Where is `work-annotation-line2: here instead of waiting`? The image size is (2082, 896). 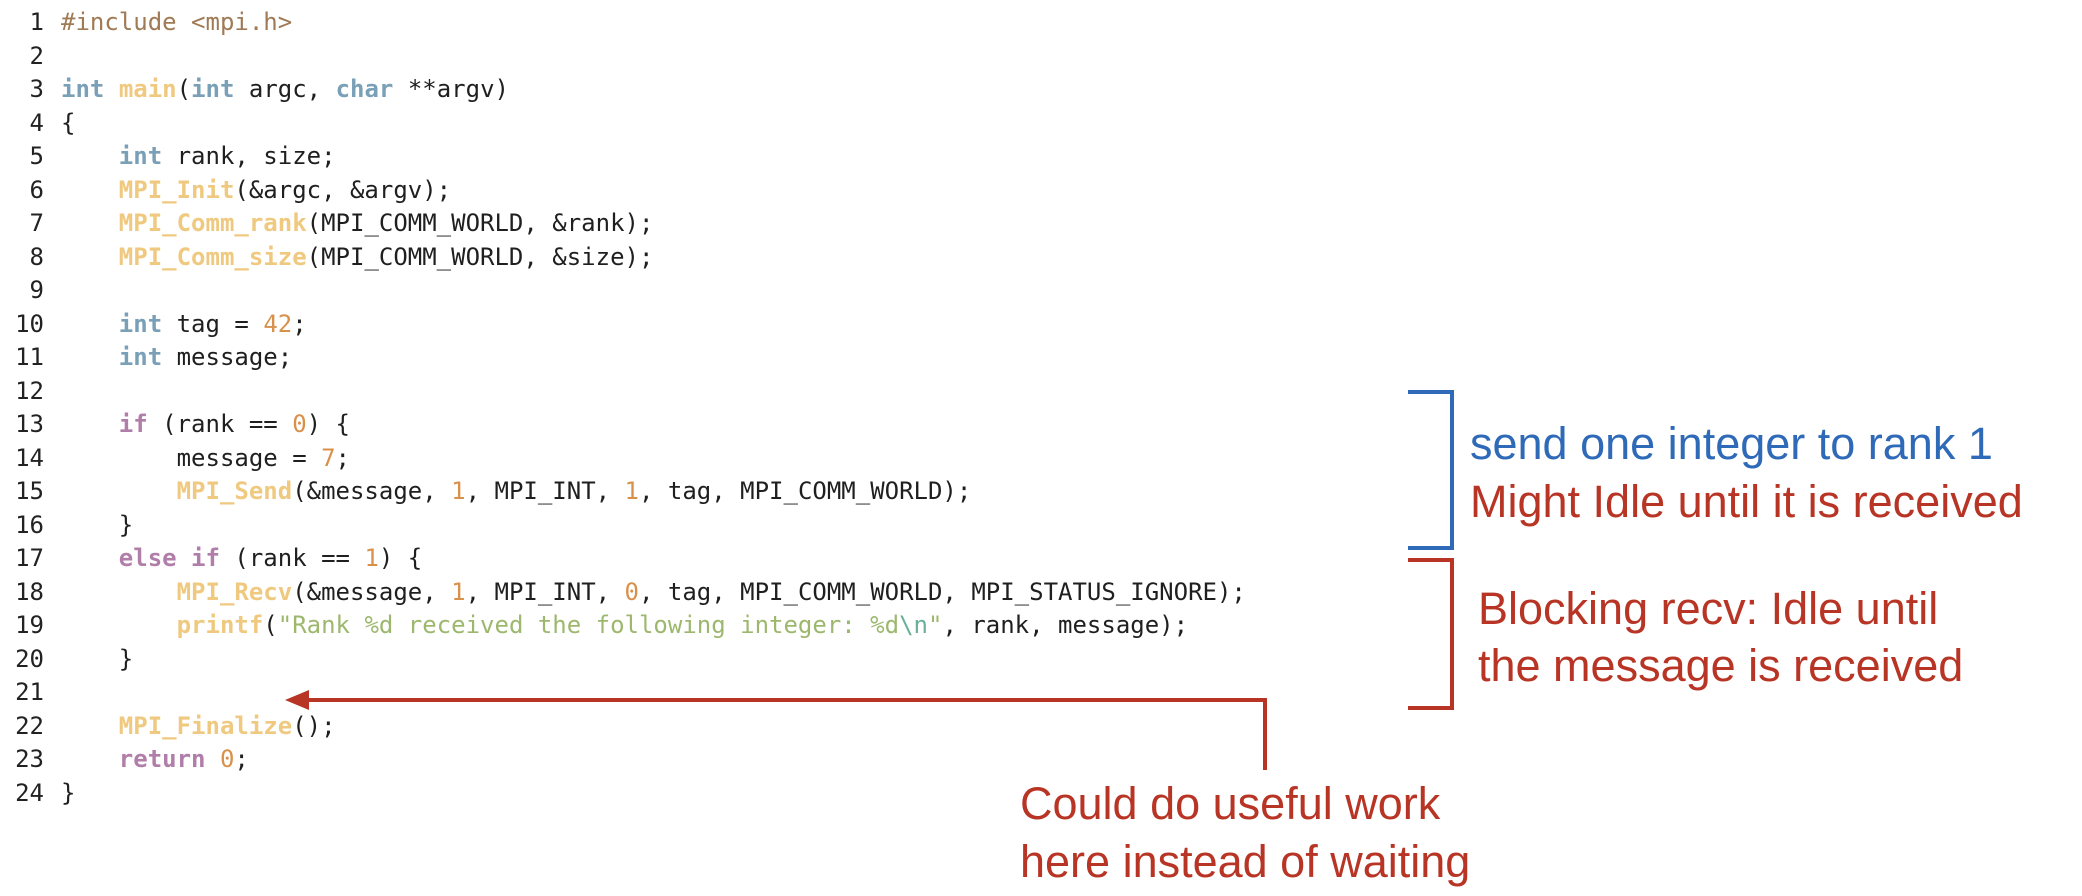 work-annotation-line2: here instead of waiting is located at coordinates (1245, 861).